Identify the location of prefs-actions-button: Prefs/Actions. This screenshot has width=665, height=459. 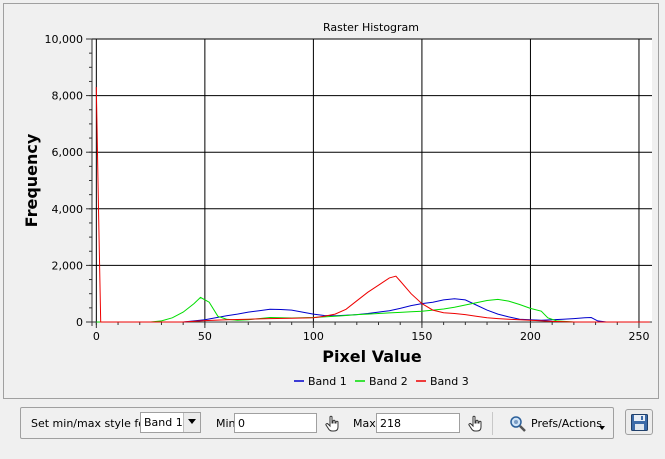
(555, 423).